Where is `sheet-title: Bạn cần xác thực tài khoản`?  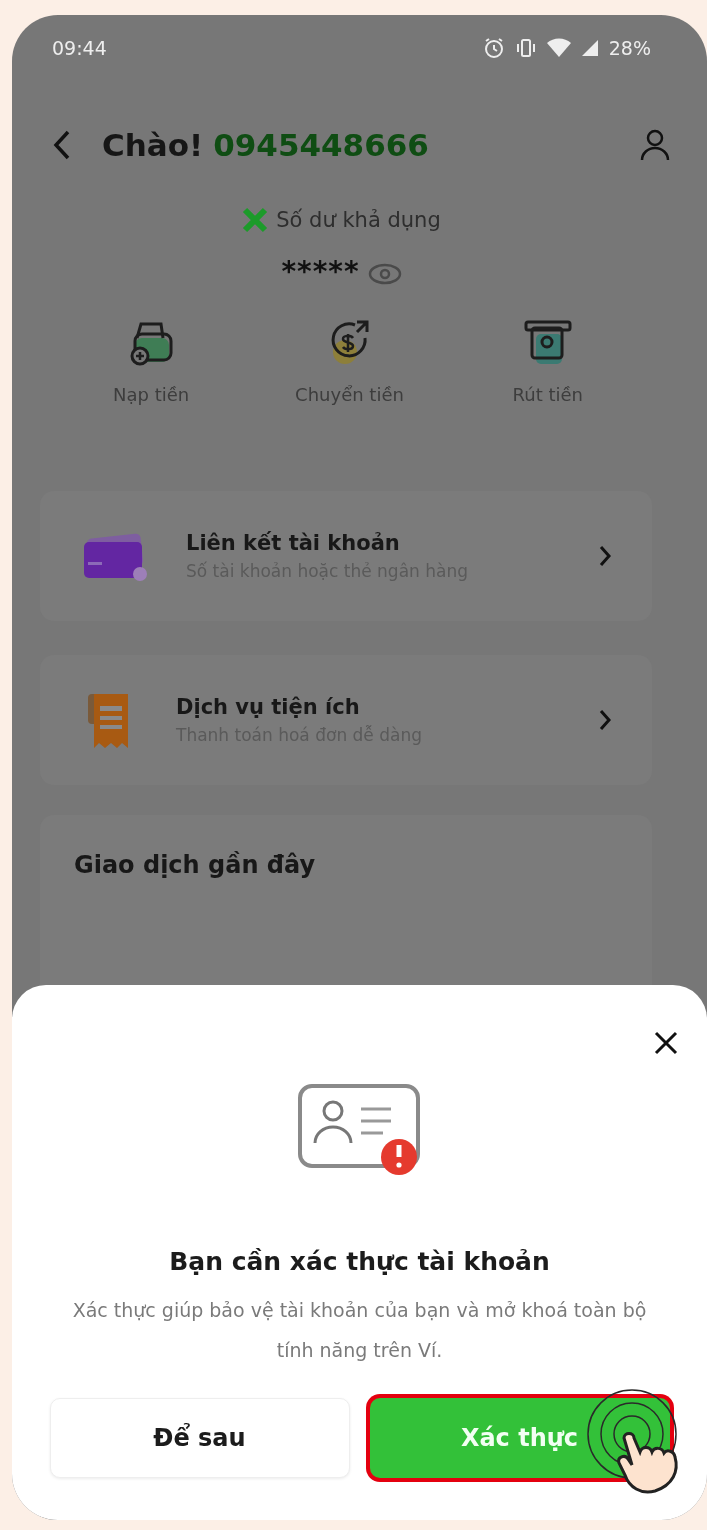 sheet-title: Bạn cần xác thực tài khoản is located at coordinates (359, 1261).